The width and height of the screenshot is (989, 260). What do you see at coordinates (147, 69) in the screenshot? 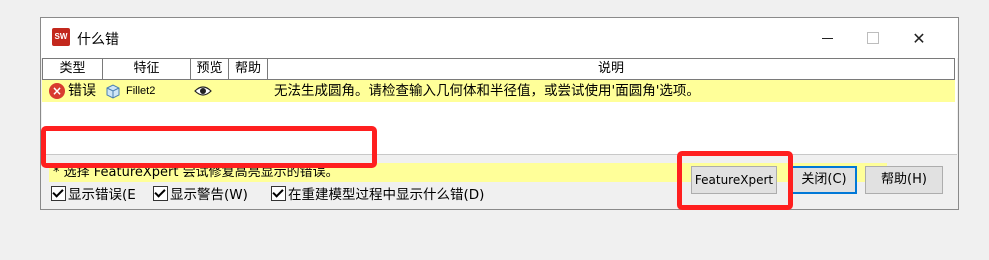
I see `column-header-feature: 特征` at bounding box center [147, 69].